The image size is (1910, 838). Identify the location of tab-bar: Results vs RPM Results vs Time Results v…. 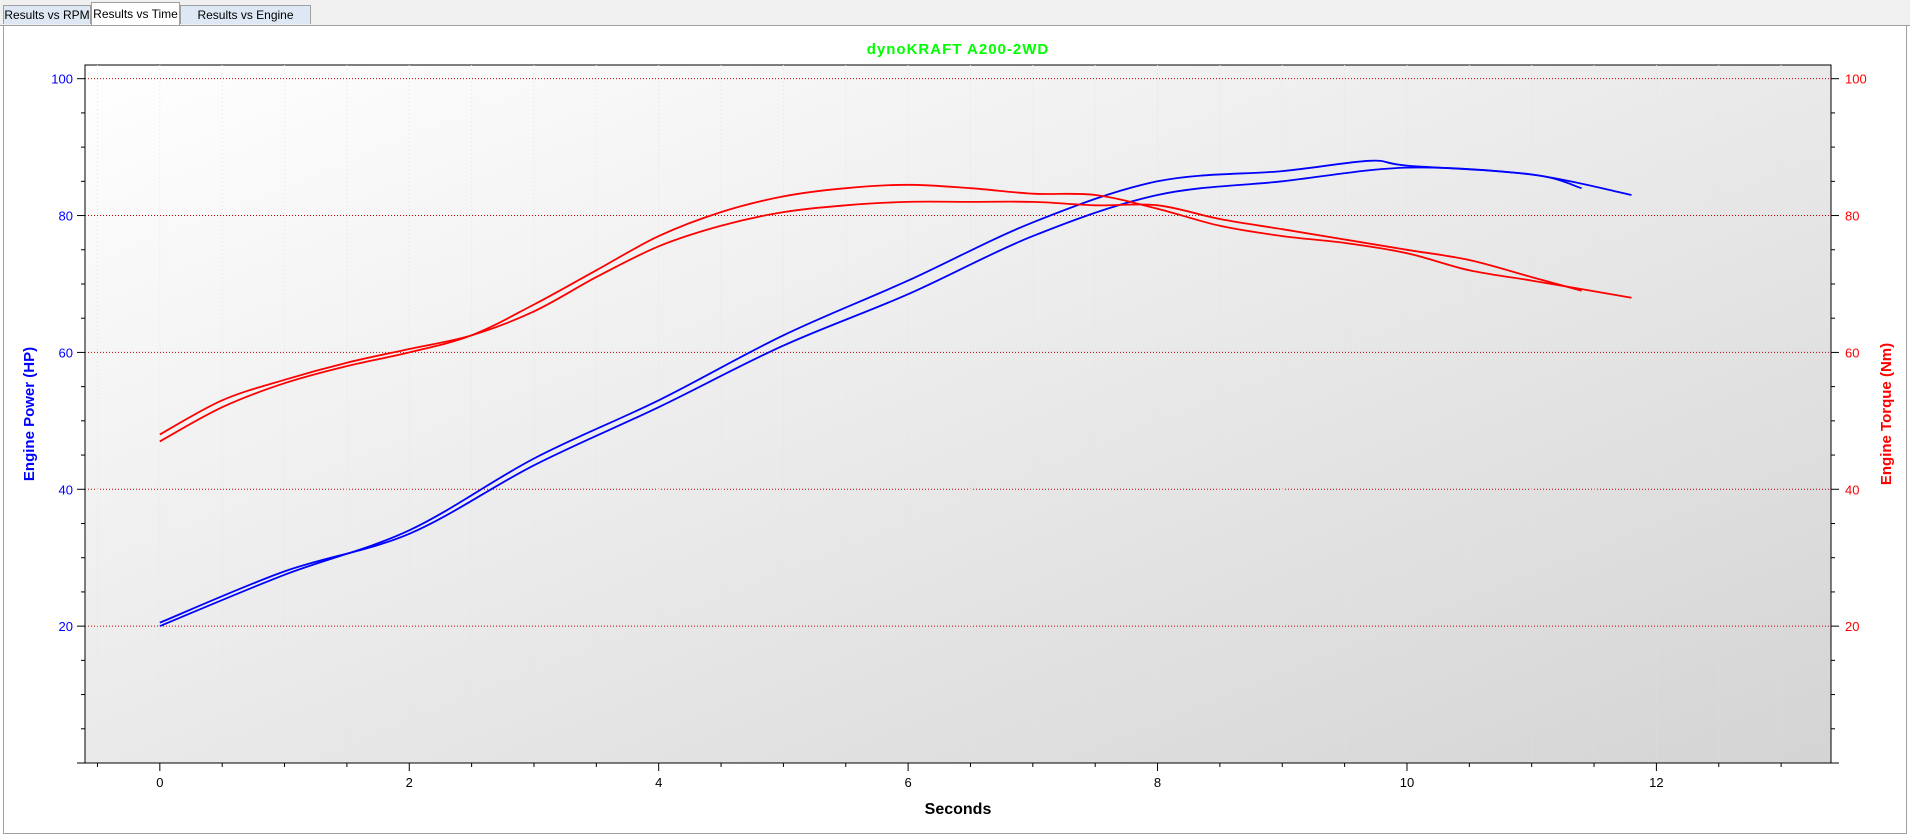
(955, 20).